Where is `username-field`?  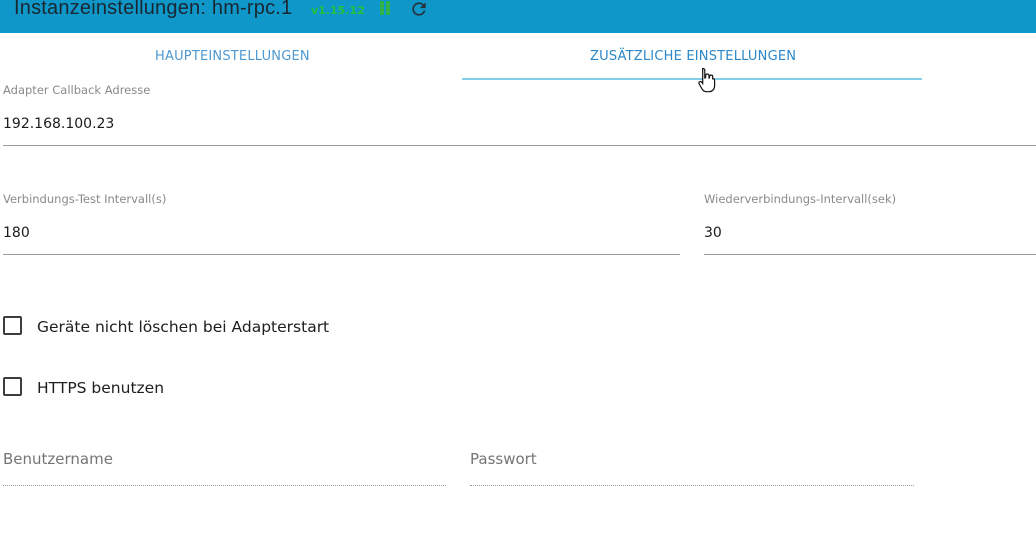
username-field is located at coordinates (223, 459).